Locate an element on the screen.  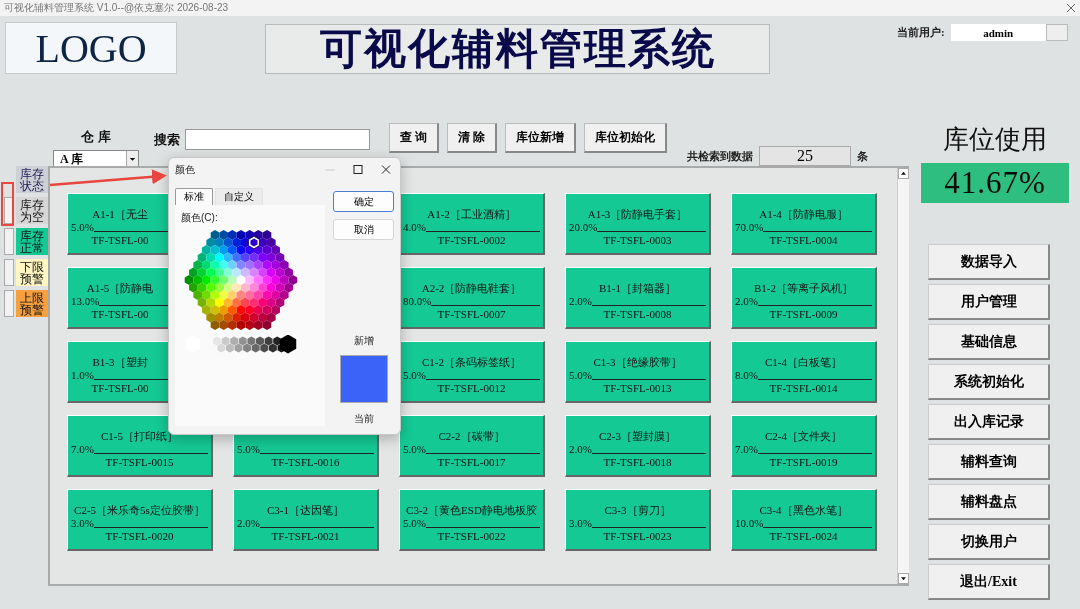
tile-percent: 1.0% is located at coordinates (82, 375).